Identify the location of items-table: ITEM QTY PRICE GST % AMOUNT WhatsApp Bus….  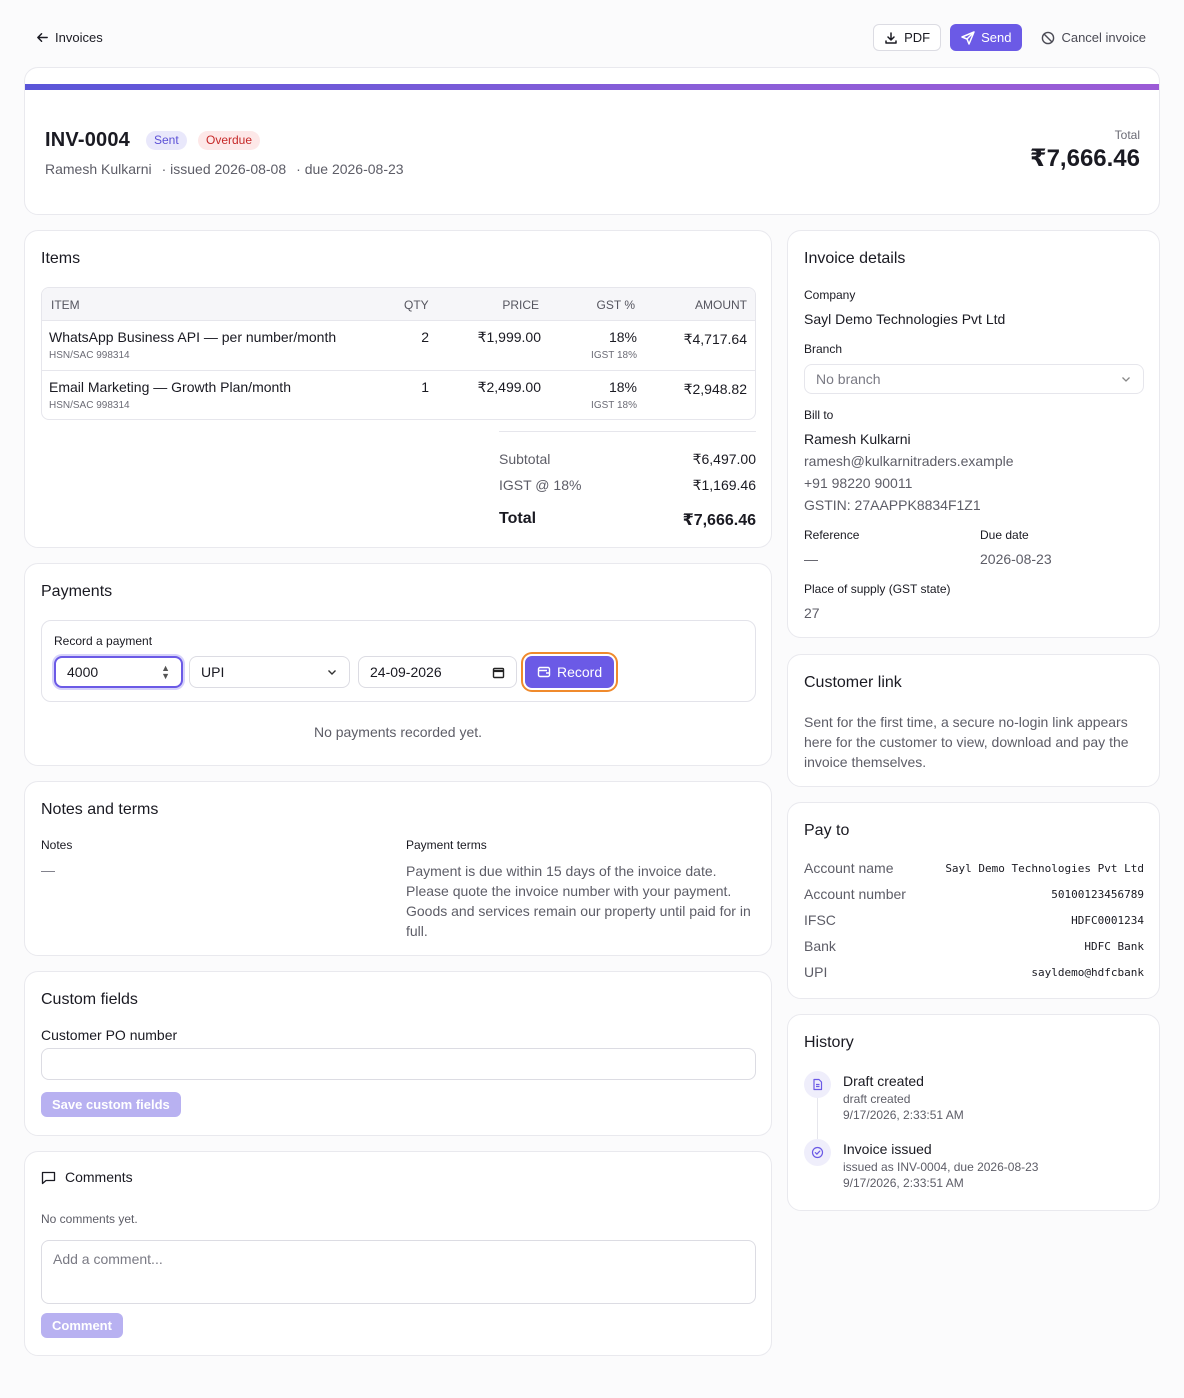
(398, 353).